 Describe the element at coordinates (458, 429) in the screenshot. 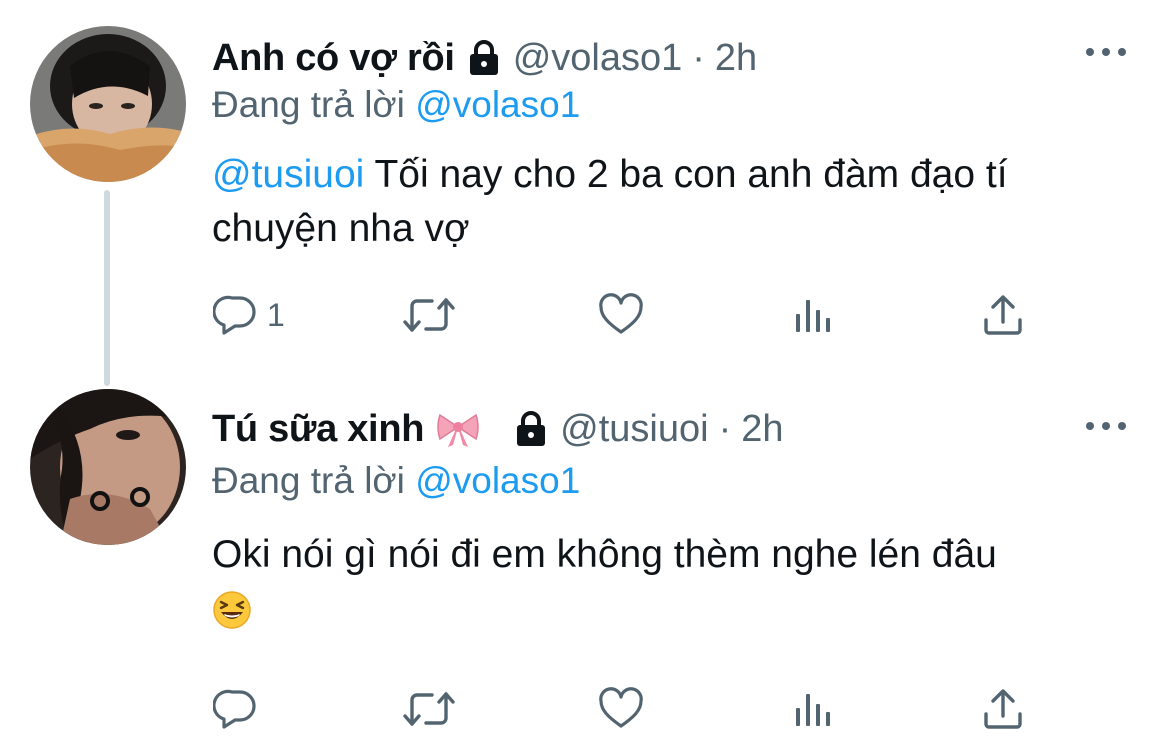

I see `ribbon-emoji-icon` at that location.